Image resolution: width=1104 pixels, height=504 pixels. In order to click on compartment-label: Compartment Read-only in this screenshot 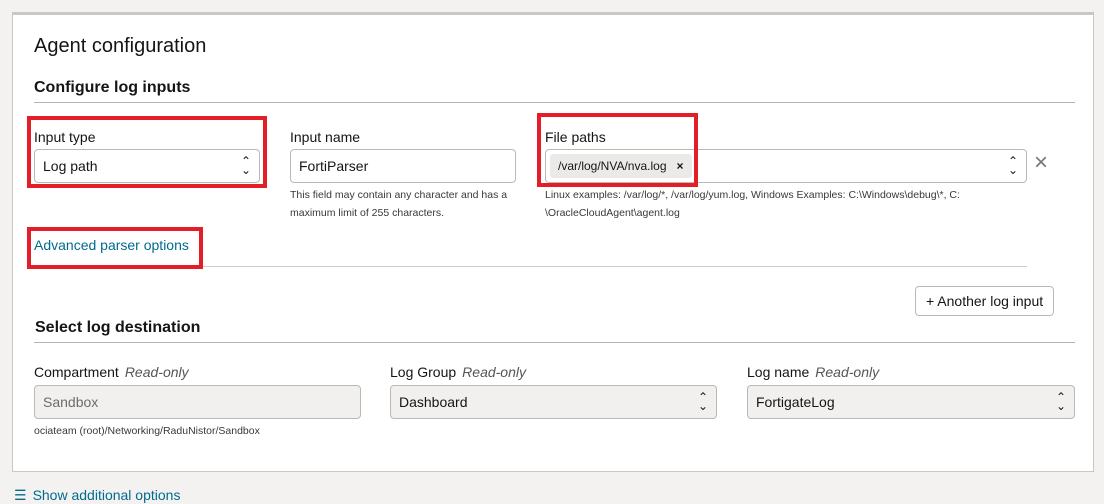, I will do `click(111, 372)`.